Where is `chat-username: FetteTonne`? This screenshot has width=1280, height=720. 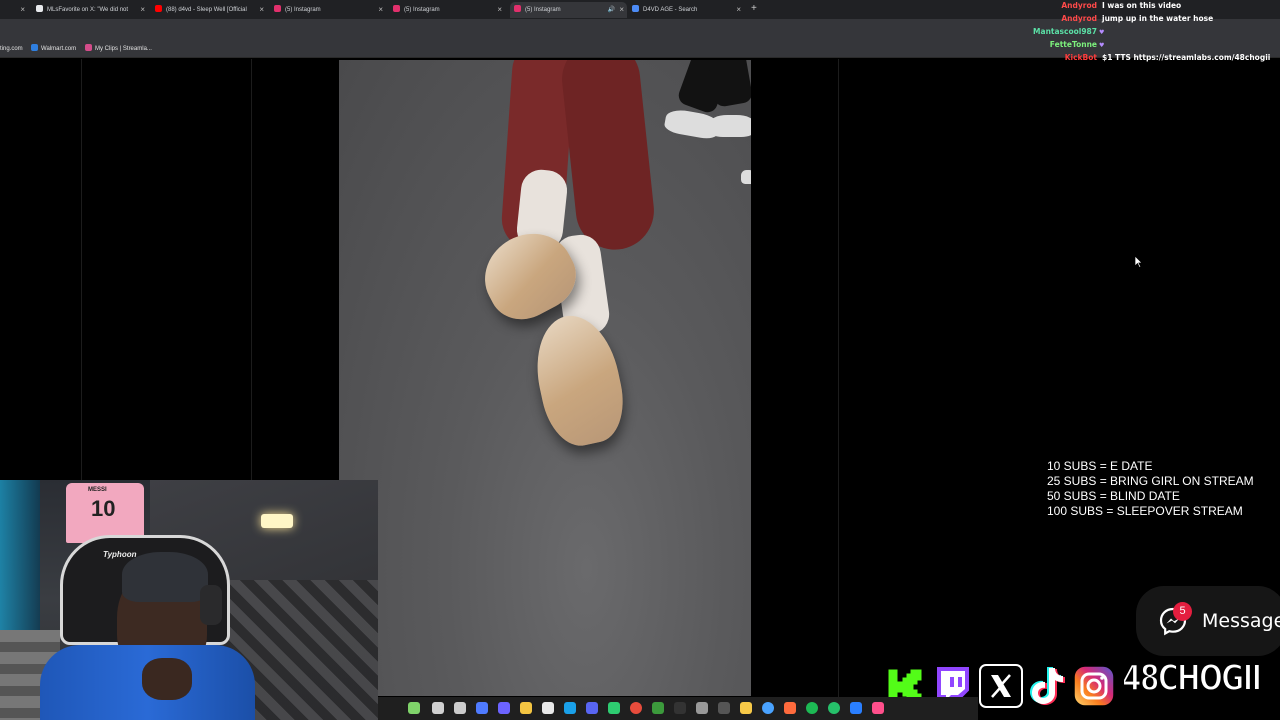
chat-username: FetteTonne is located at coordinates (1073, 44).